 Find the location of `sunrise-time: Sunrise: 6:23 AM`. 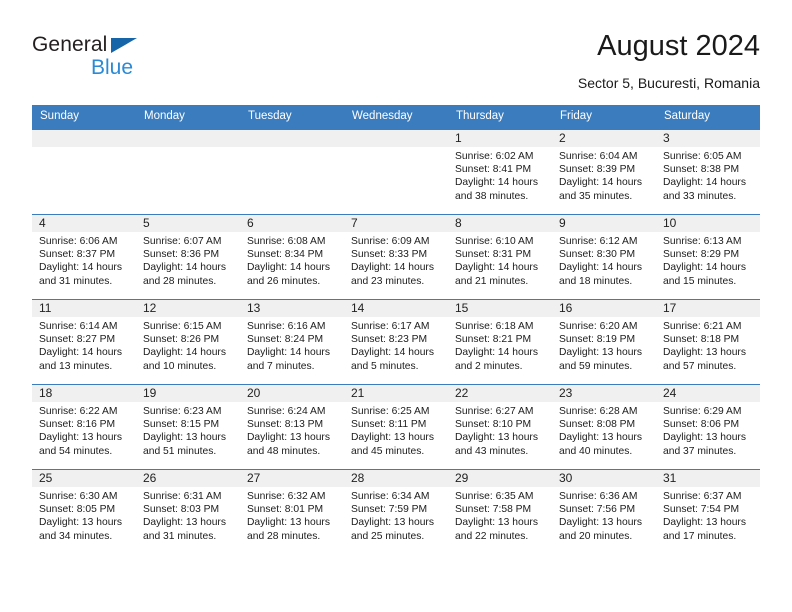

sunrise-time: Sunrise: 6:23 AM is located at coordinates (182, 411).